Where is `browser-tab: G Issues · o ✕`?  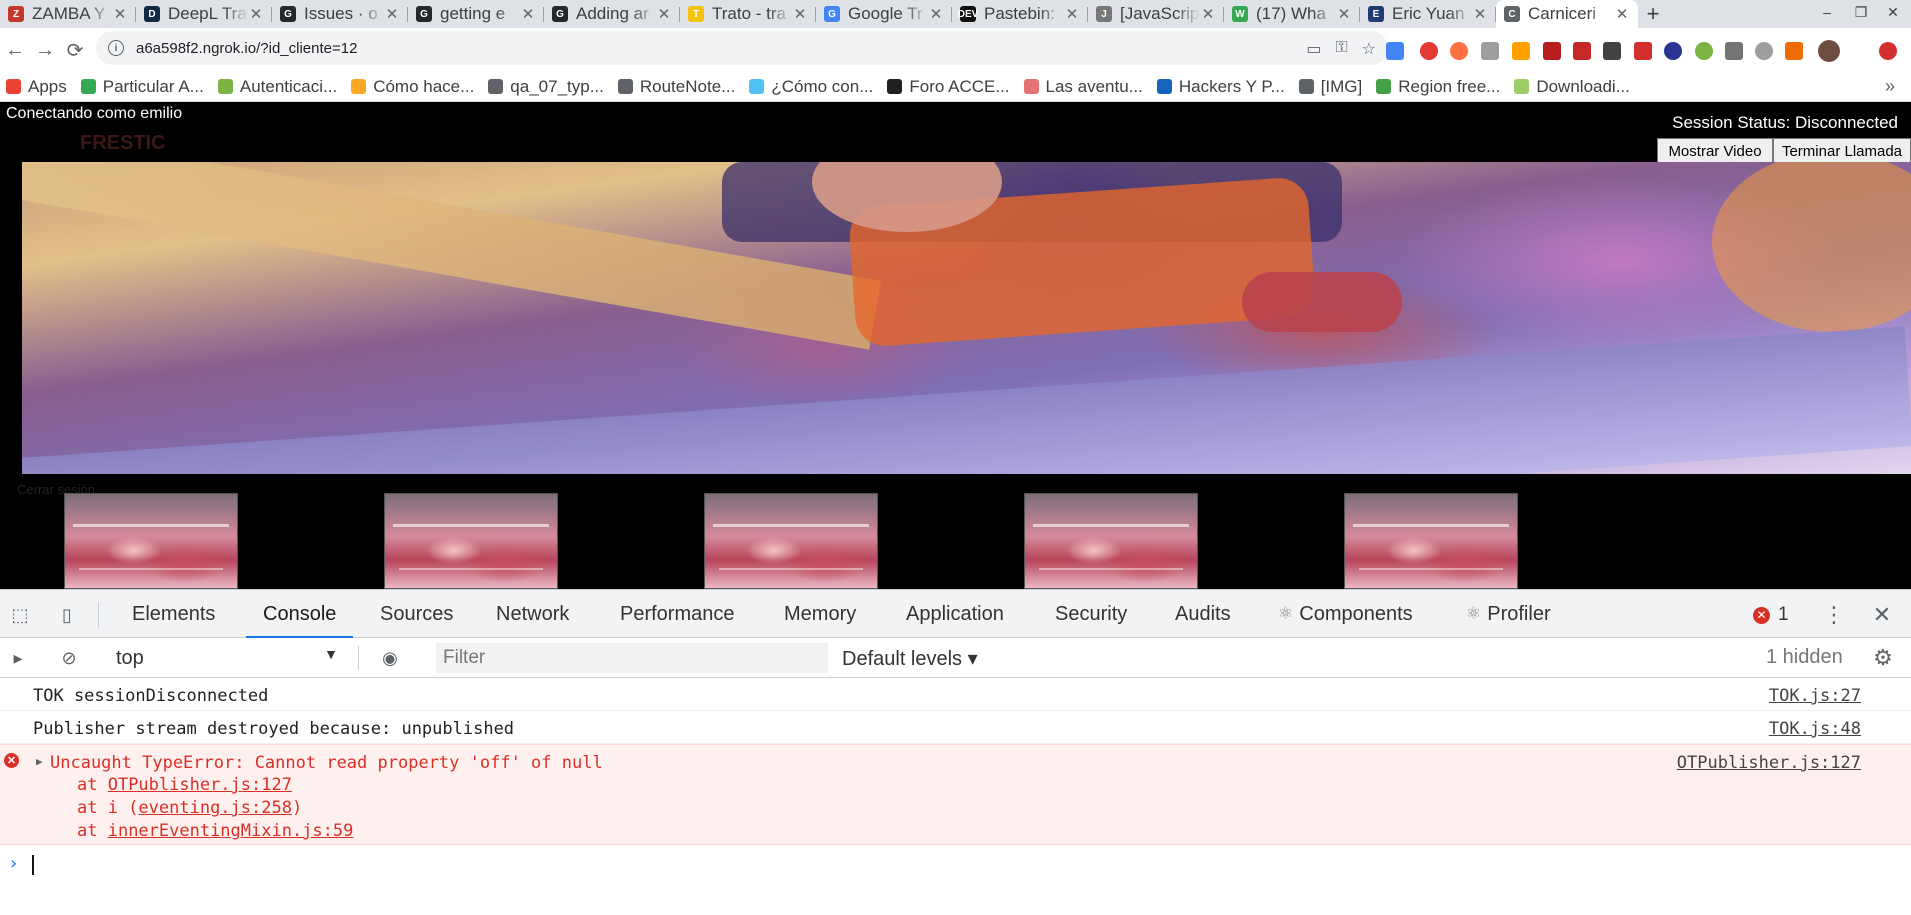 browser-tab: G Issues · o ✕ is located at coordinates (340, 14).